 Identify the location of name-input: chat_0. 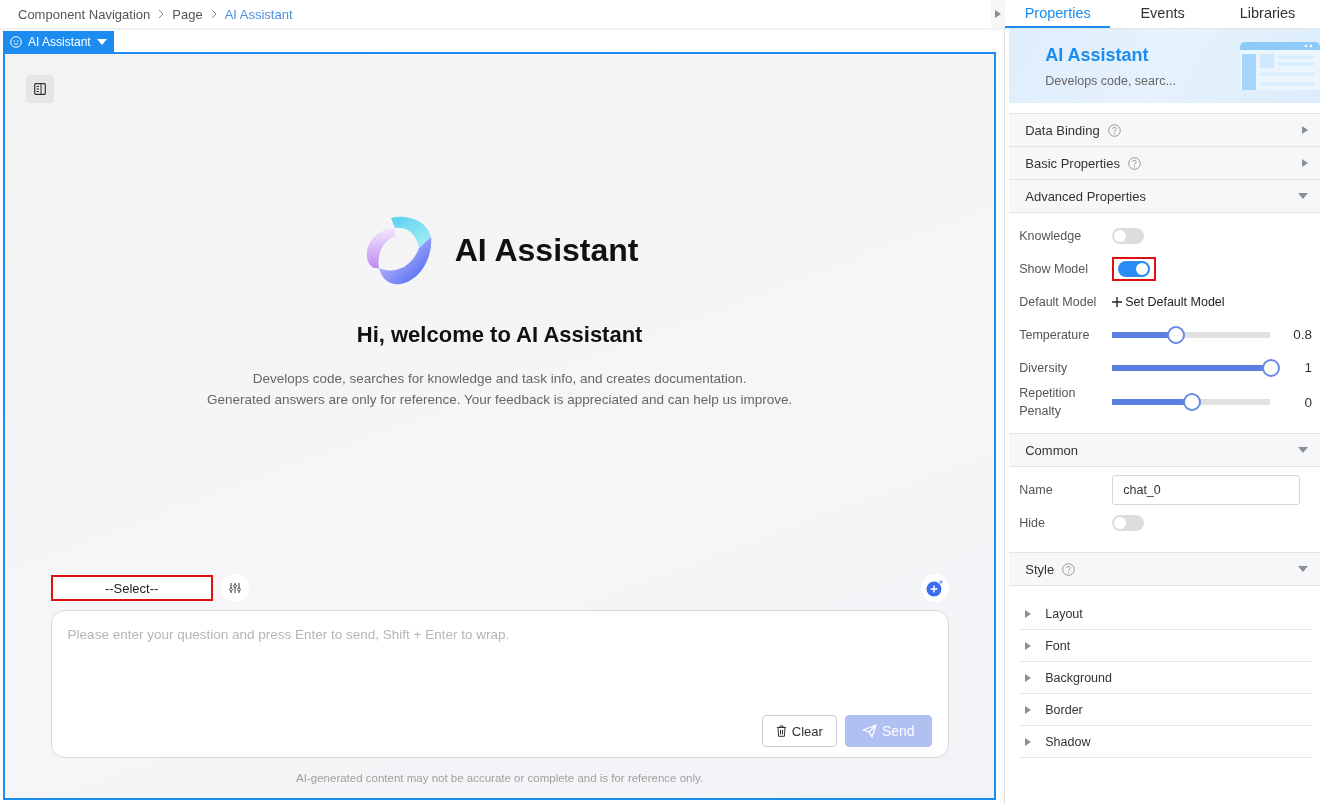
(1206, 489).